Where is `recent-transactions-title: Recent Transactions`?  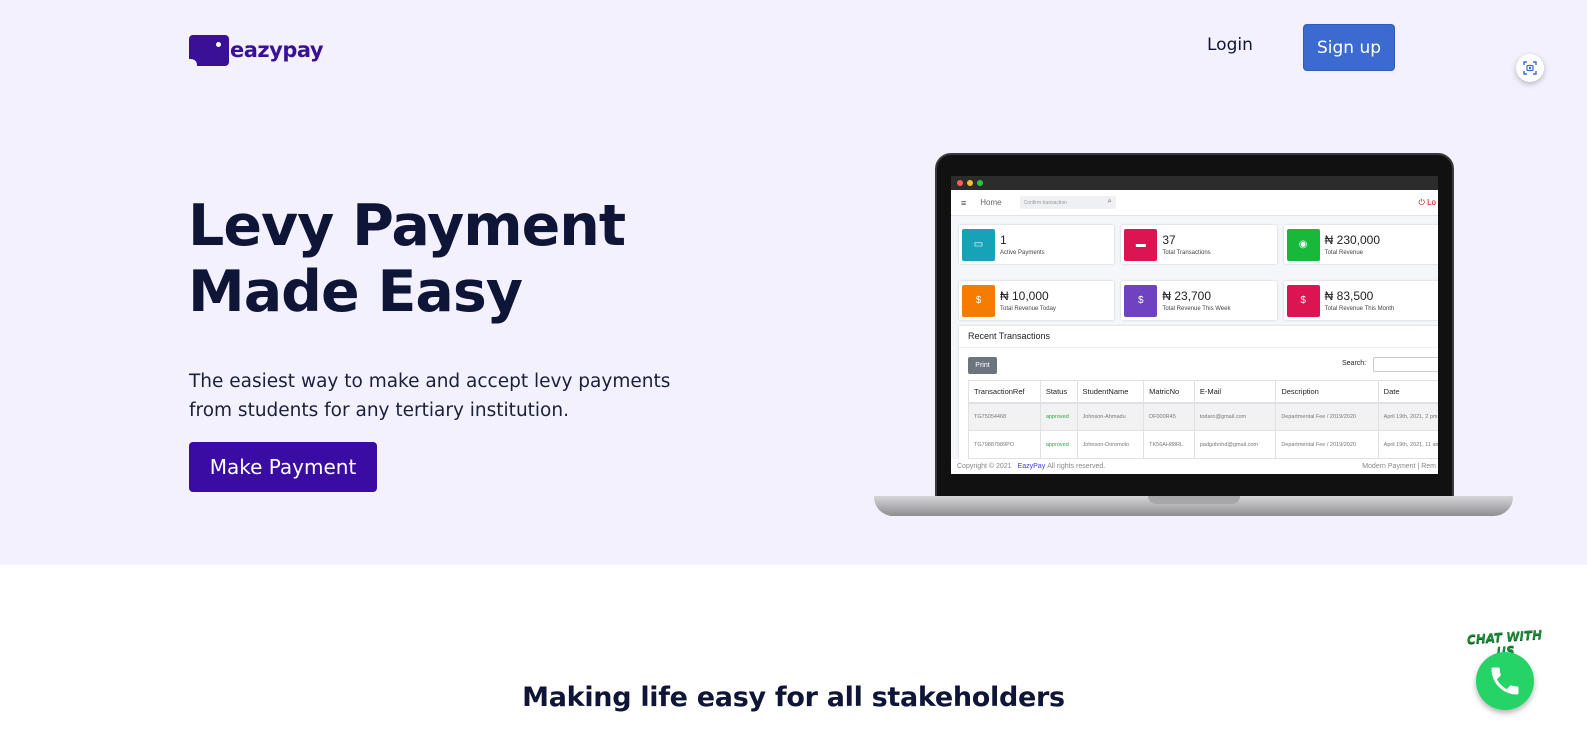
recent-transactions-title: Recent Transactions is located at coordinates (1198, 337).